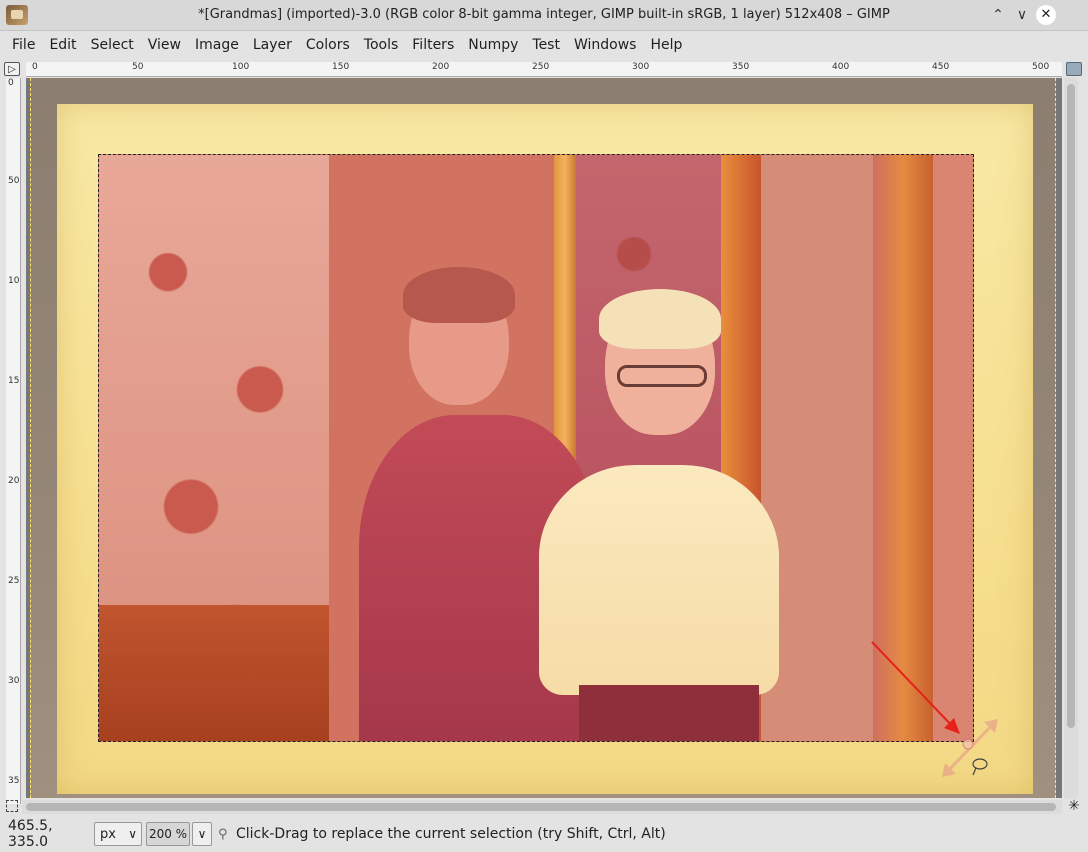 Image resolution: width=1088 pixels, height=852 pixels. Describe the element at coordinates (14, 281) in the screenshot. I see `vruler-tick: 100` at that location.